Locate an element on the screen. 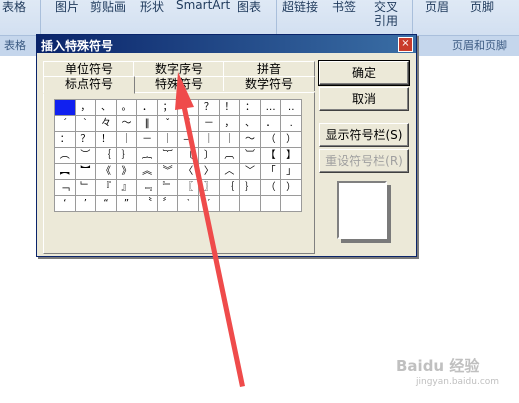  annotation-arrow is located at coordinates (210, 229).